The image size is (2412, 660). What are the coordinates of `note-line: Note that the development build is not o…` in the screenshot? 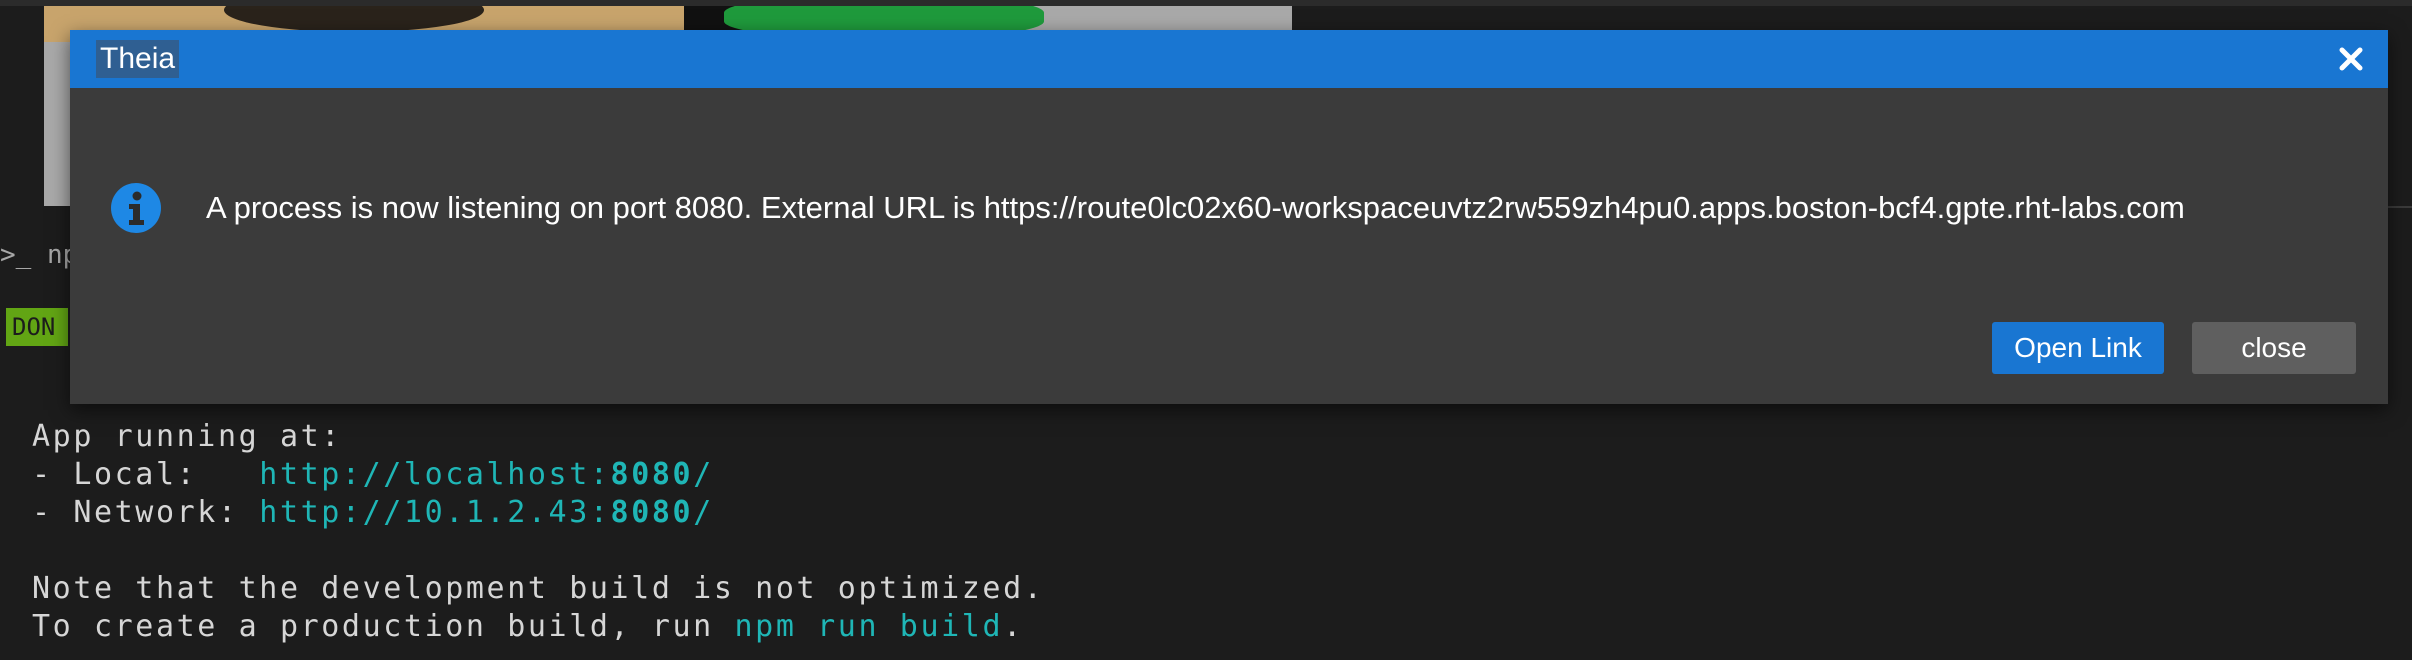 It's located at (538, 588).